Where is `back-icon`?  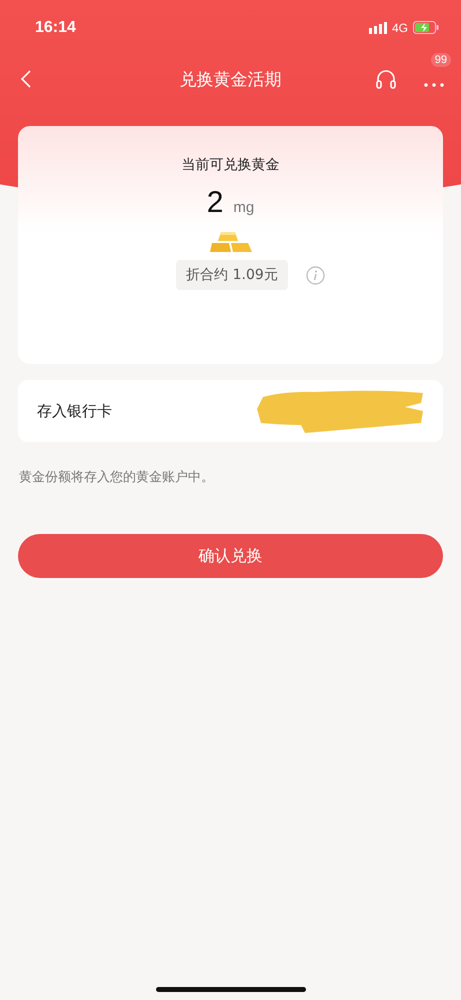 back-icon is located at coordinates (26, 79).